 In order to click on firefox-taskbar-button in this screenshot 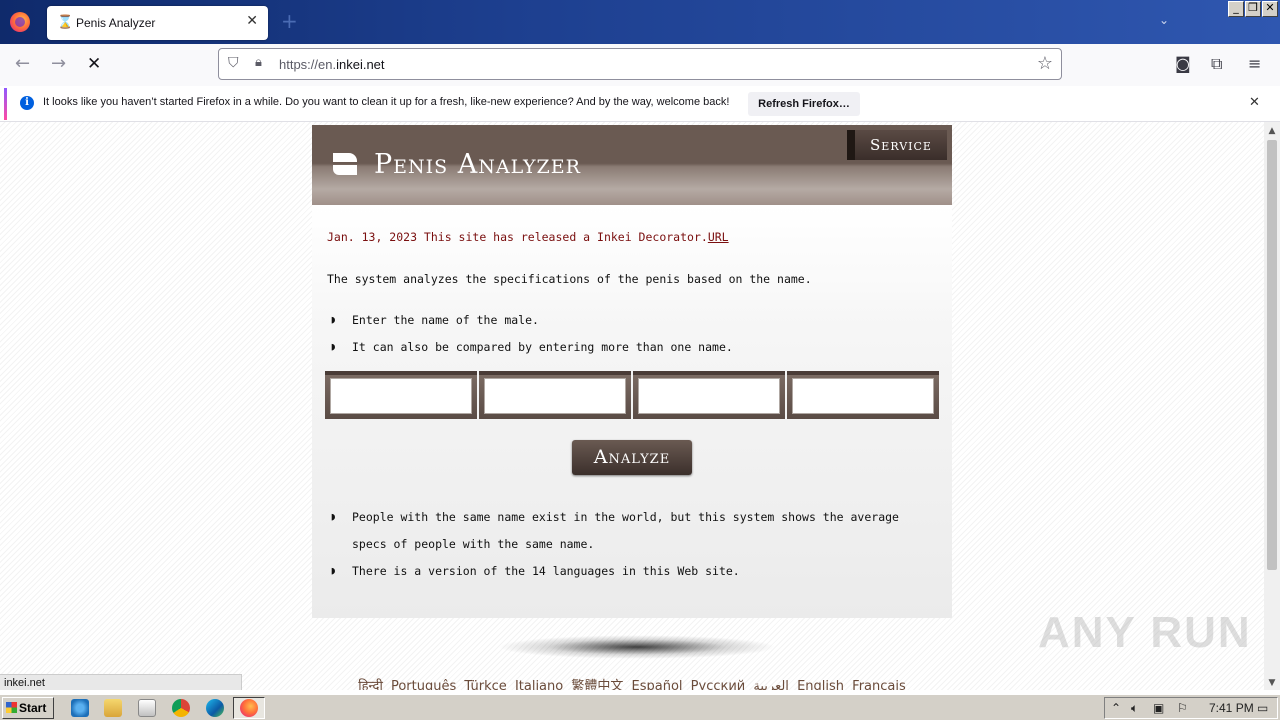, I will do `click(249, 708)`.